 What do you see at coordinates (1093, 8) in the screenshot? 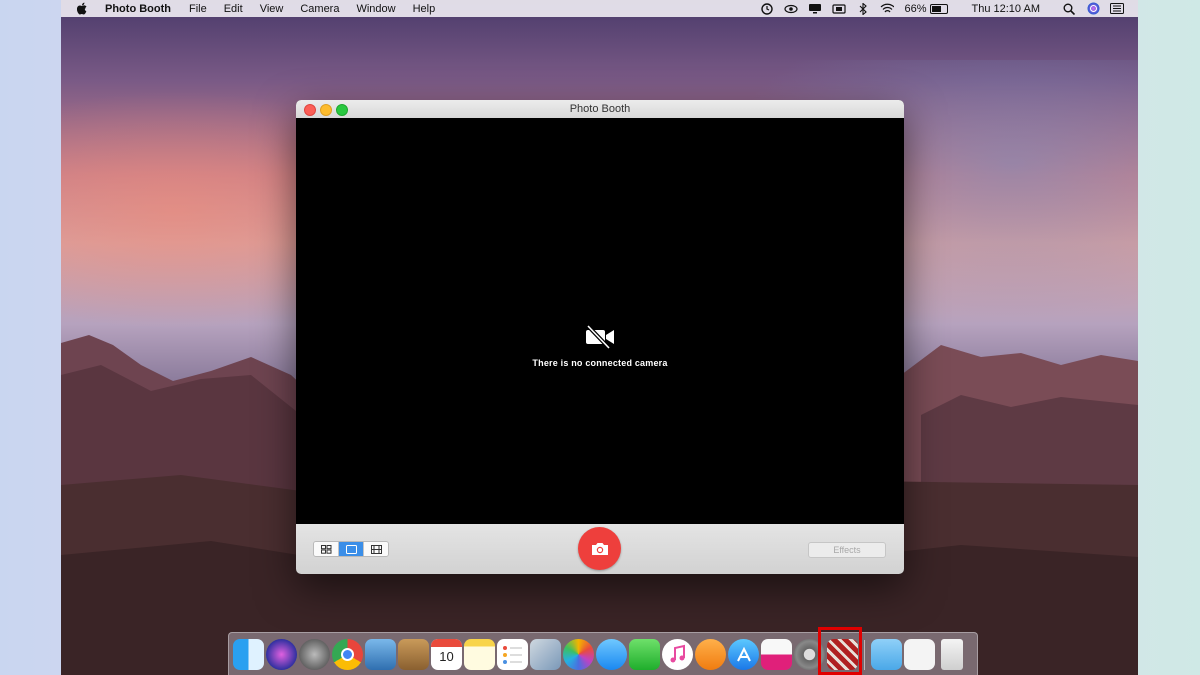
I see `siri-icon` at bounding box center [1093, 8].